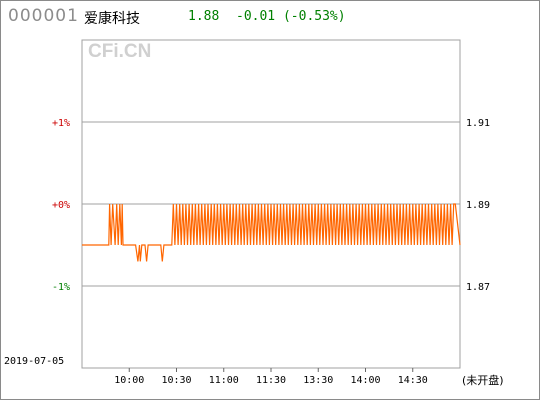  Describe the element at coordinates (176, 380) in the screenshot. I see `x-tick-label: 10:30` at that location.